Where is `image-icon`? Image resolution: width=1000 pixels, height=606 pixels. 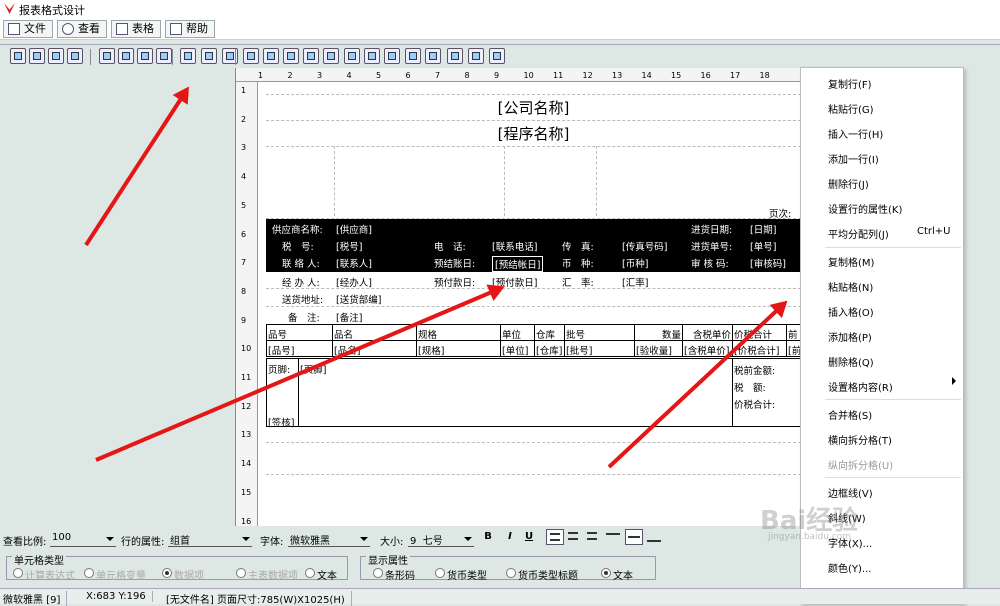 image-icon is located at coordinates (372, 56).